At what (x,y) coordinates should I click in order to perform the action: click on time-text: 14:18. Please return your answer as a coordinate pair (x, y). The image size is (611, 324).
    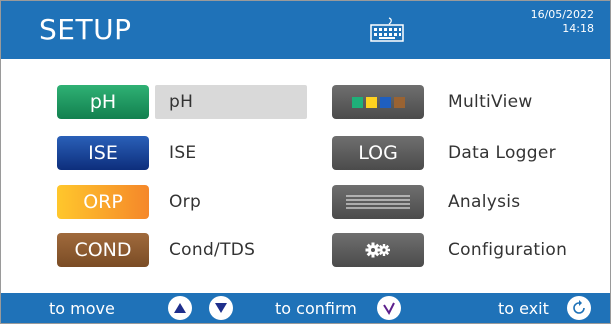
    Looking at the image, I should click on (578, 28).